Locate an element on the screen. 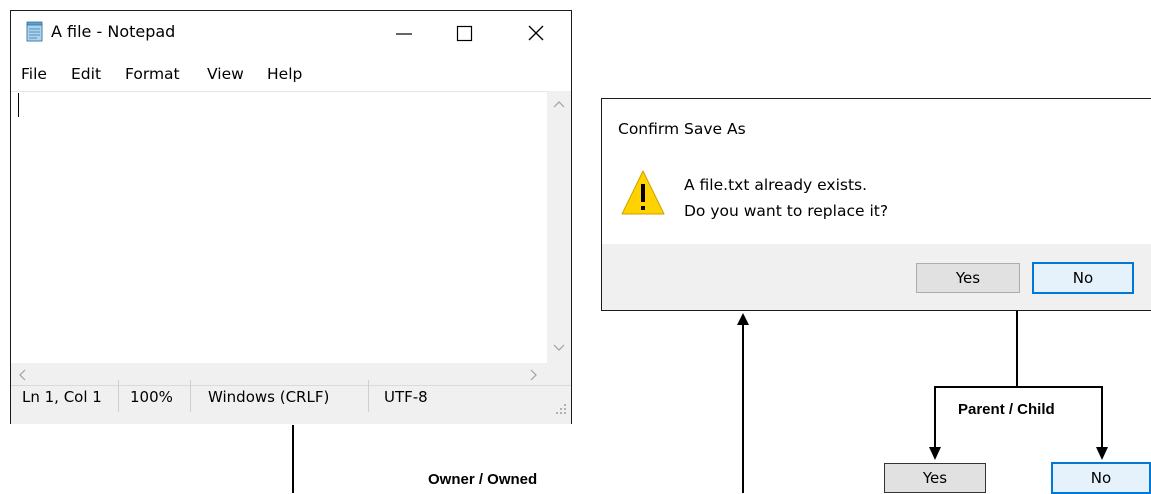  yes-button: Yes is located at coordinates (968, 278).